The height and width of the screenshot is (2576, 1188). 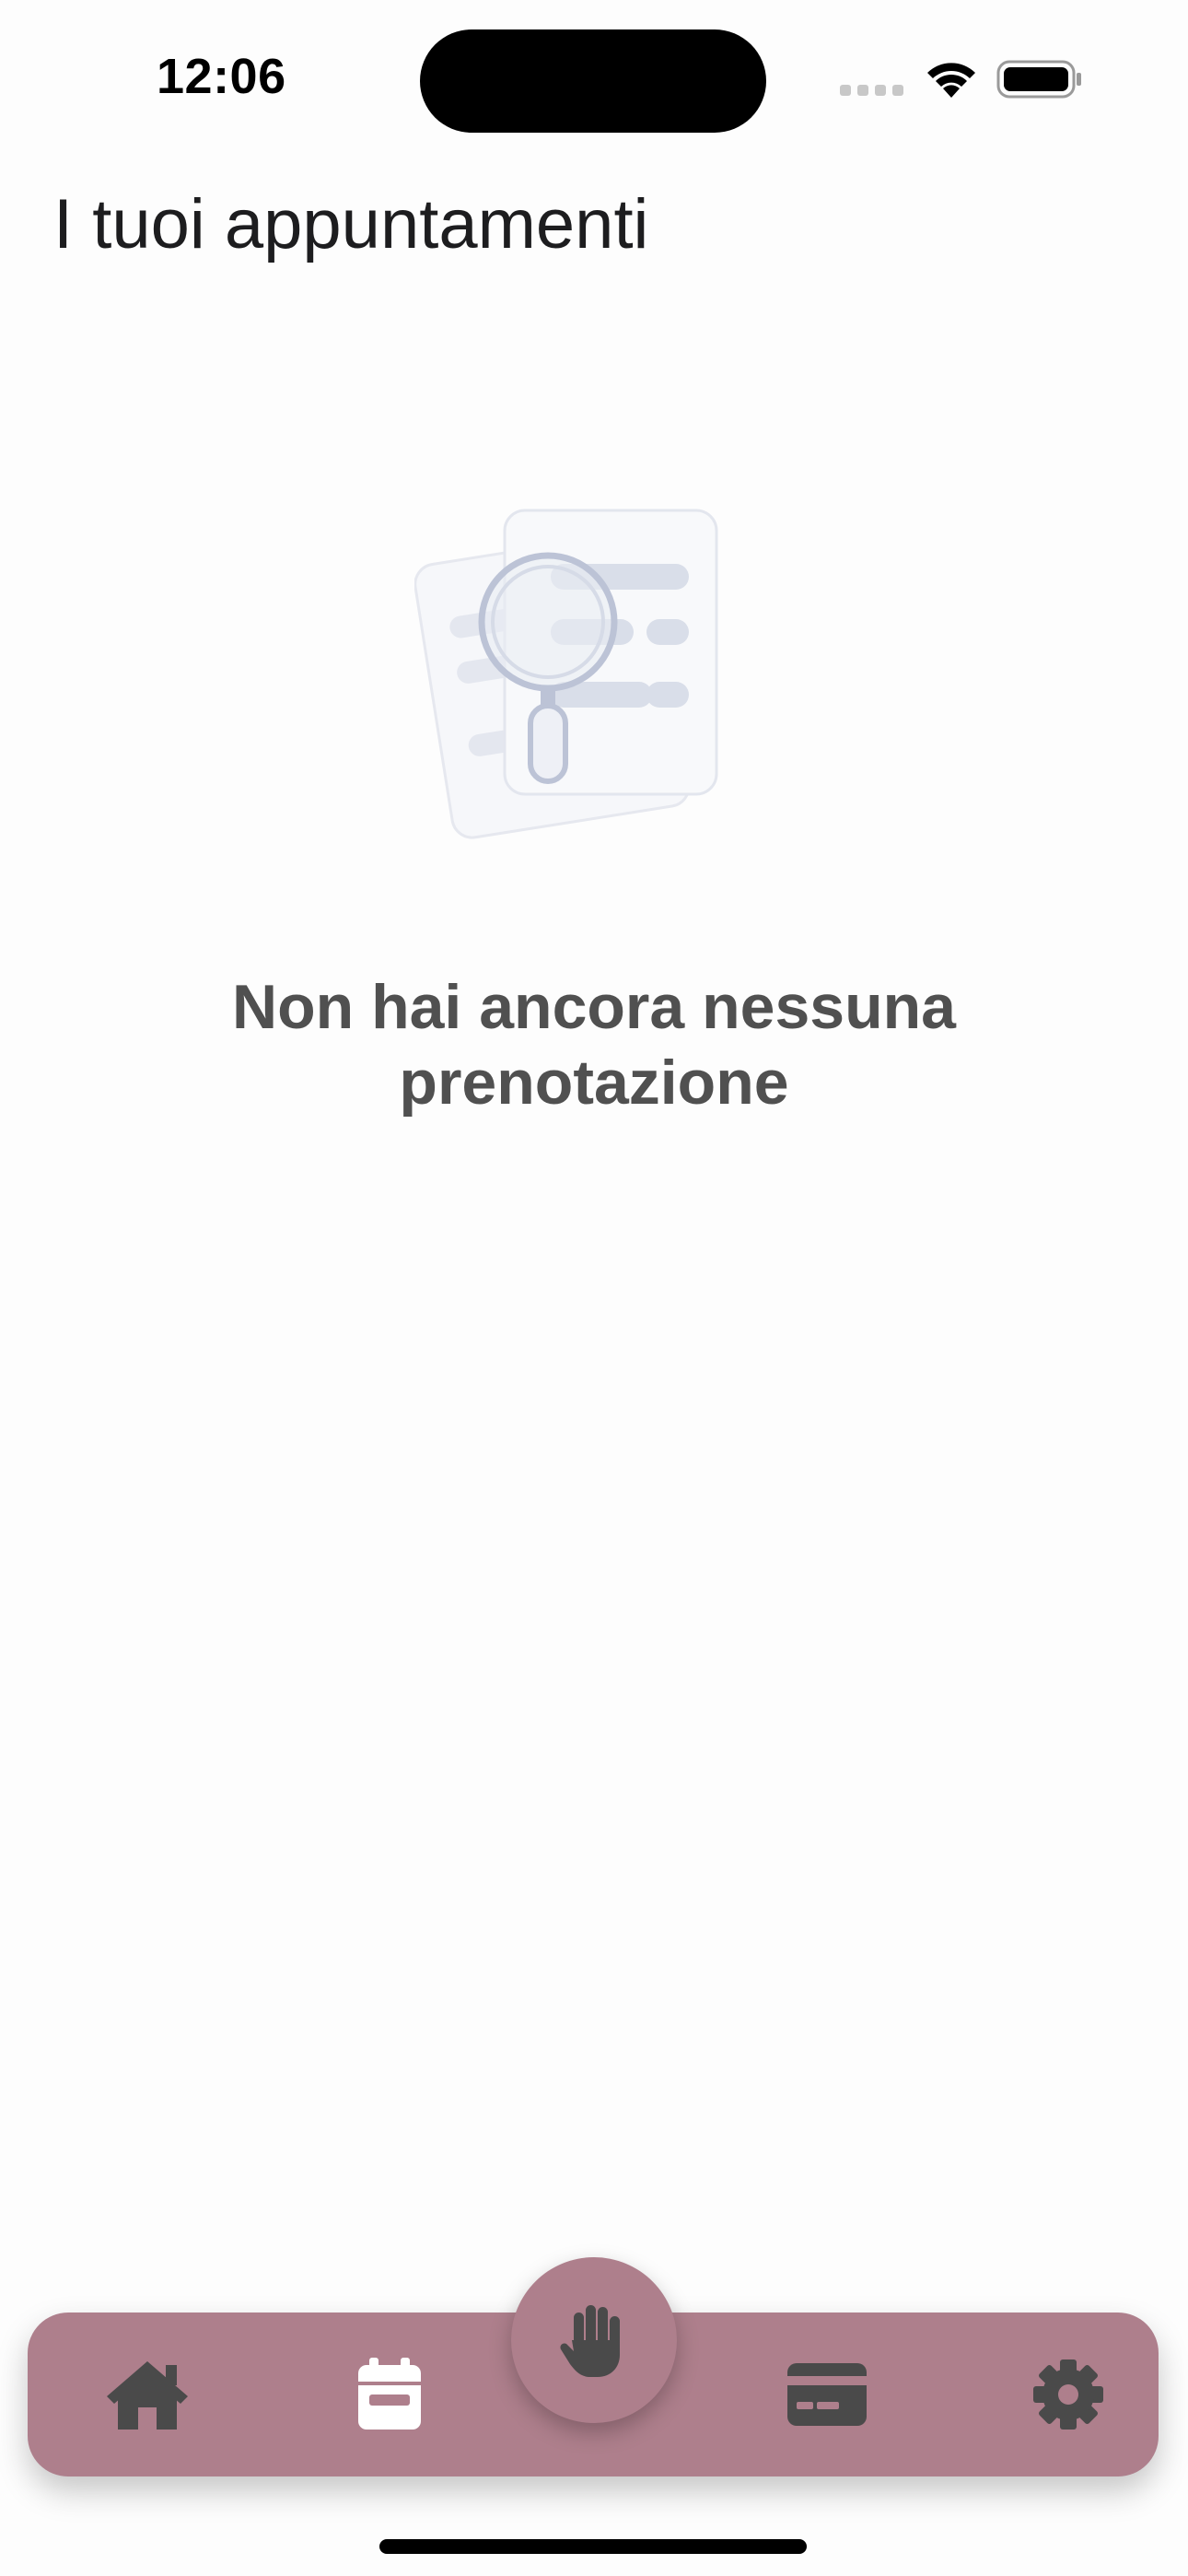 What do you see at coordinates (566, 674) in the screenshot?
I see `document-search-icon` at bounding box center [566, 674].